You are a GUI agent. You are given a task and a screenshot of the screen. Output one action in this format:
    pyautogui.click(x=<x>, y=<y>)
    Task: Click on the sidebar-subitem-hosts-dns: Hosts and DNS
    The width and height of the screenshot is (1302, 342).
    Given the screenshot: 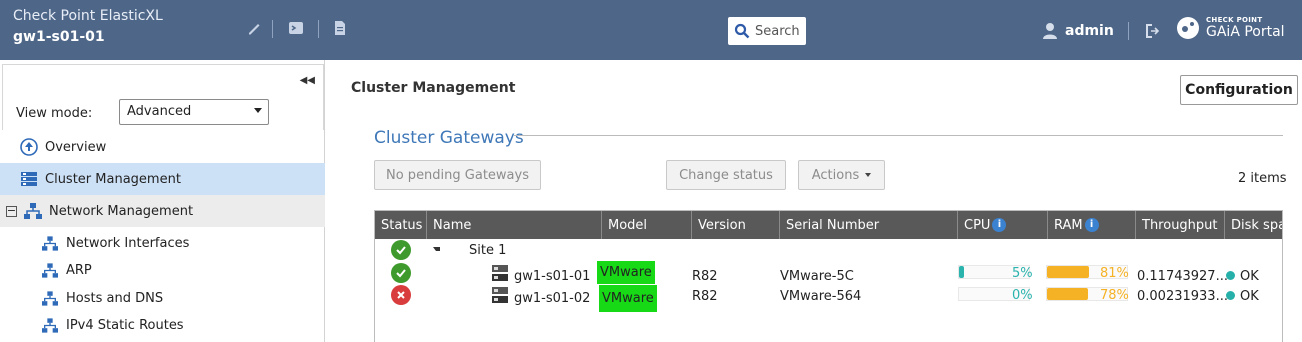 What is the action you would take?
    pyautogui.click(x=102, y=298)
    